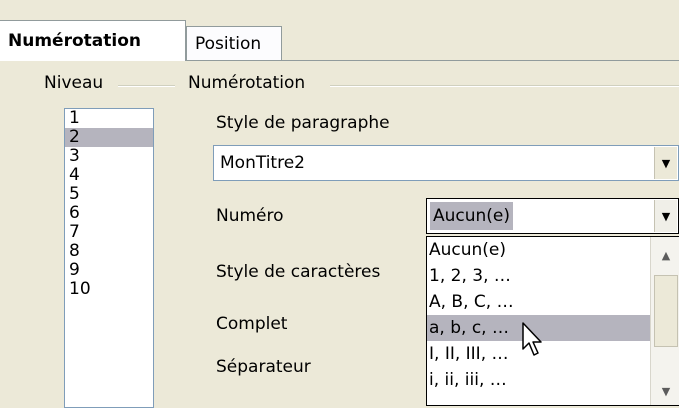  Describe the element at coordinates (109, 213) in the screenshot. I see `level-item: 6` at that location.